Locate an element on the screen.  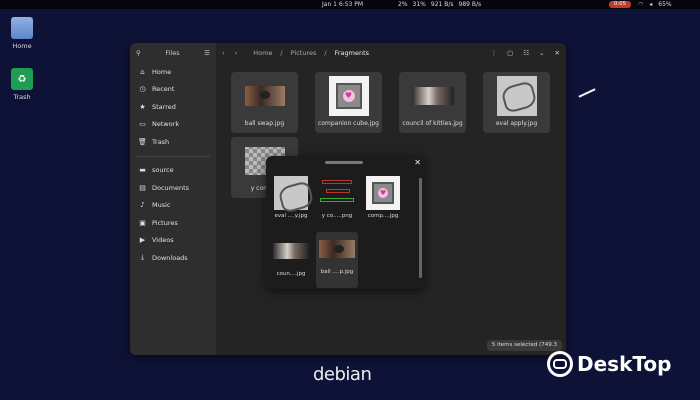
network-icon: ▭ is located at coordinates (142, 124).